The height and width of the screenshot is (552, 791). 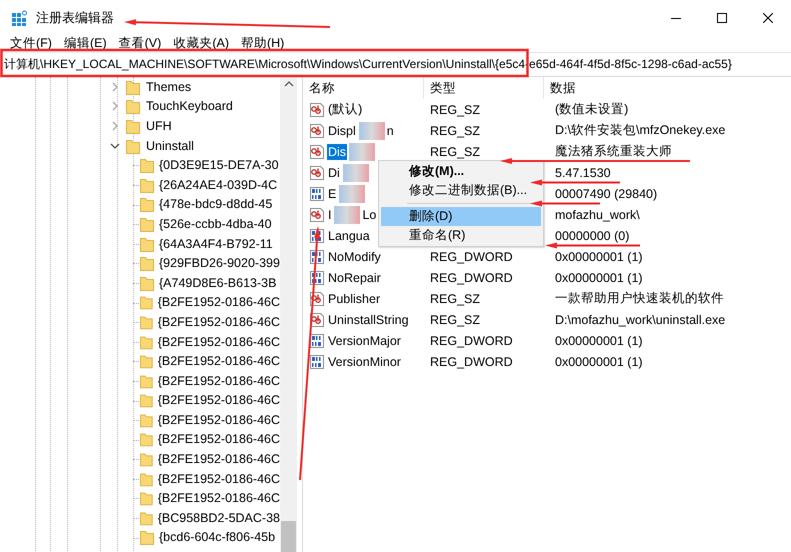 What do you see at coordinates (592, 235) in the screenshot?
I see `value-data: 00000000 (0)` at bounding box center [592, 235].